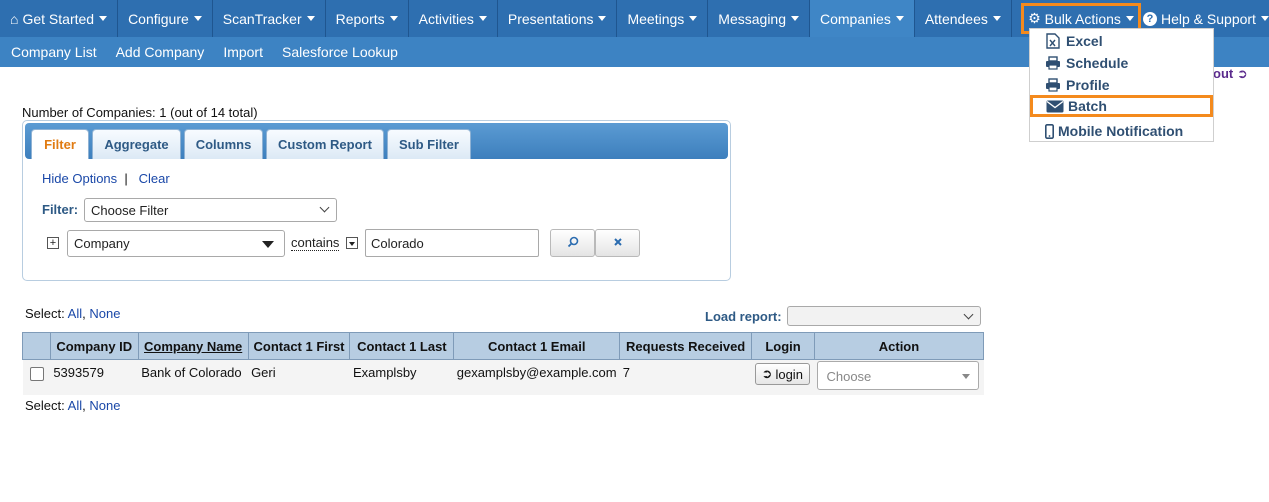  What do you see at coordinates (1073, 41) in the screenshot?
I see `menu-item-excel: Excel` at bounding box center [1073, 41].